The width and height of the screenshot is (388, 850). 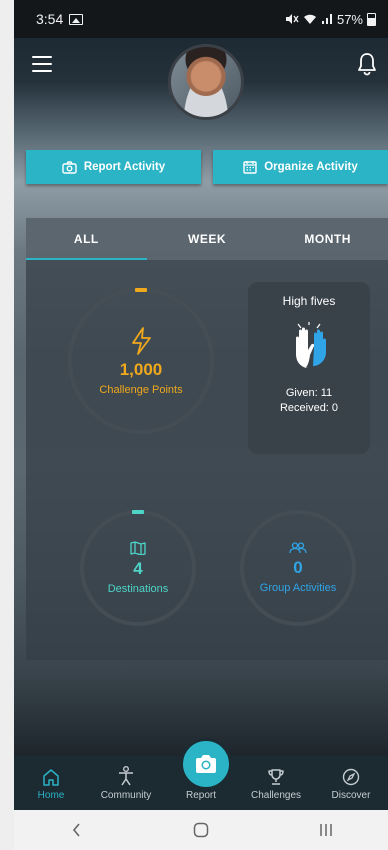 I want to click on nav-community: Community, so click(x=126, y=783).